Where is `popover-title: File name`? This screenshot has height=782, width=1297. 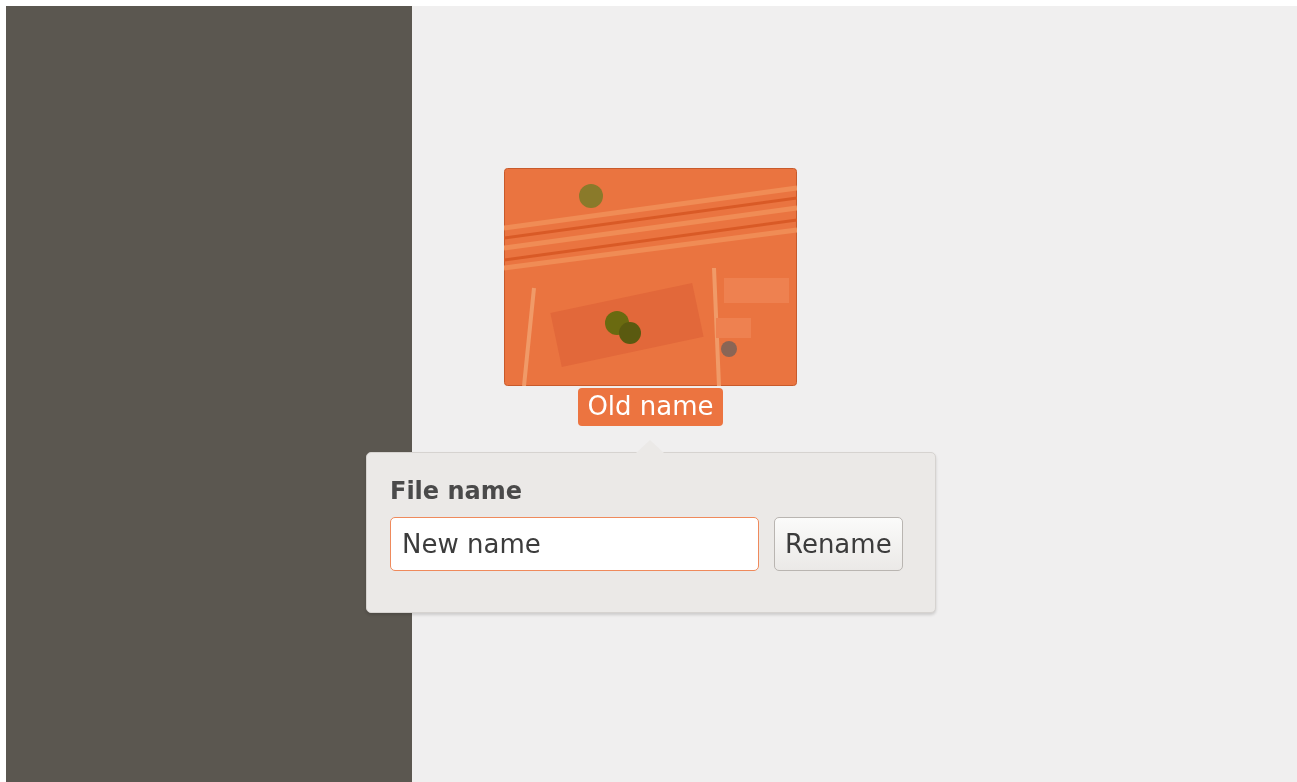
popover-title: File name is located at coordinates (457, 491).